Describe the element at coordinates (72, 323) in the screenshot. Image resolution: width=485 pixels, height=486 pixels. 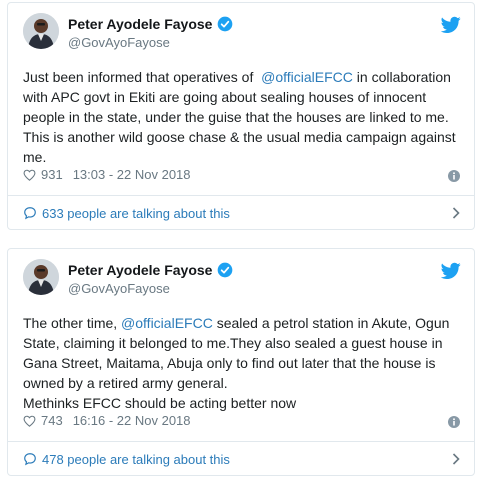
I see `tweet-text-part: The other time,` at that location.